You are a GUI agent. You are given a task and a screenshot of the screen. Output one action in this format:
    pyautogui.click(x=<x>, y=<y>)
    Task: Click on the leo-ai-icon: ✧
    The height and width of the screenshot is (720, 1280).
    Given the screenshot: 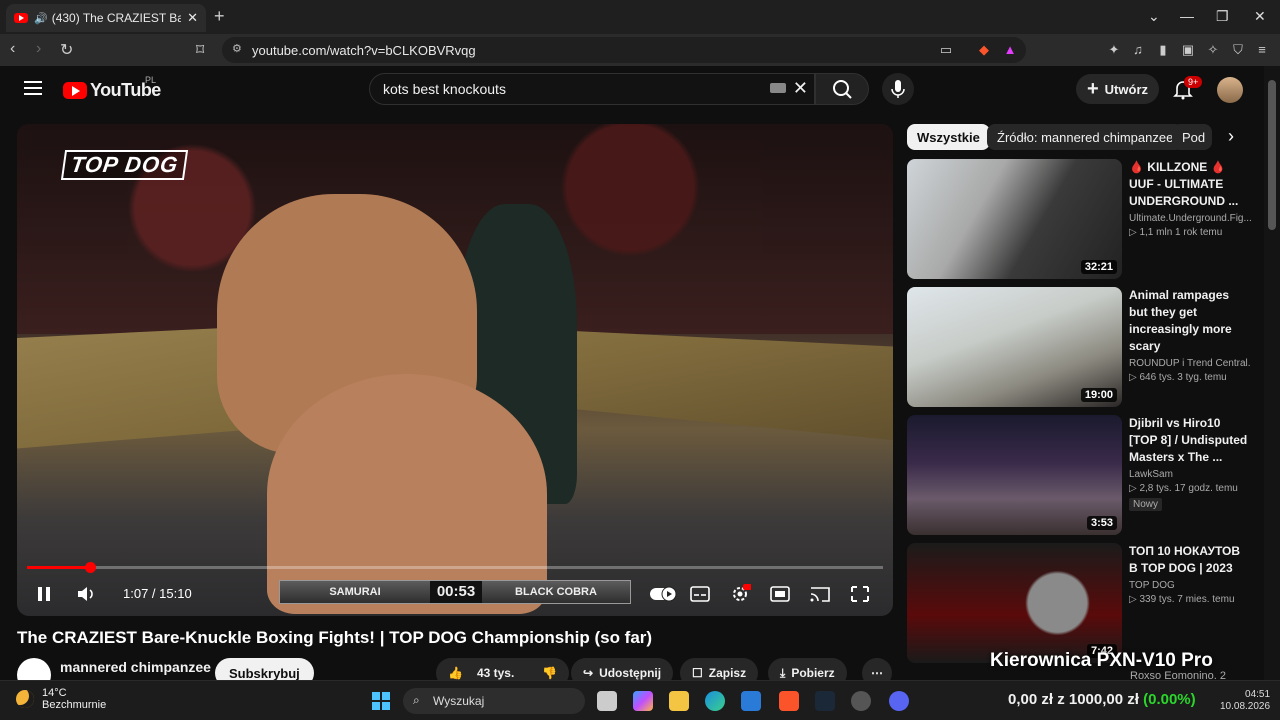 What is the action you would take?
    pyautogui.click(x=1213, y=50)
    